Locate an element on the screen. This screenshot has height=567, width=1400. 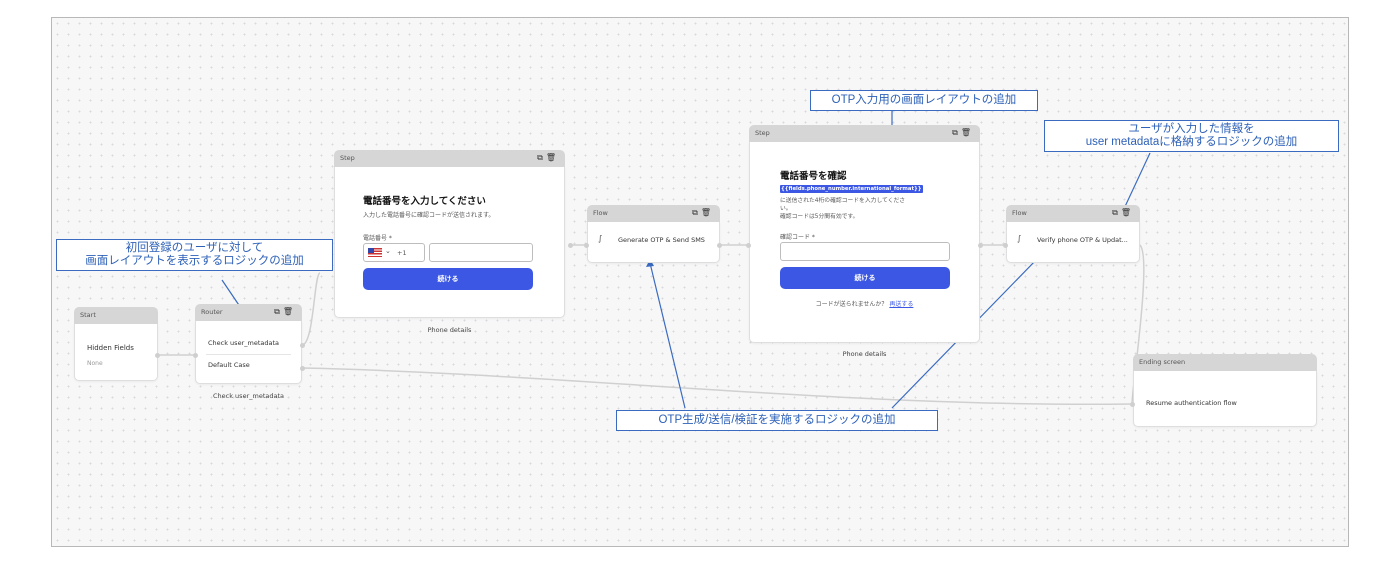
ending-screen-node: Ending screen Resume authentication flow is located at coordinates (1225, 390).